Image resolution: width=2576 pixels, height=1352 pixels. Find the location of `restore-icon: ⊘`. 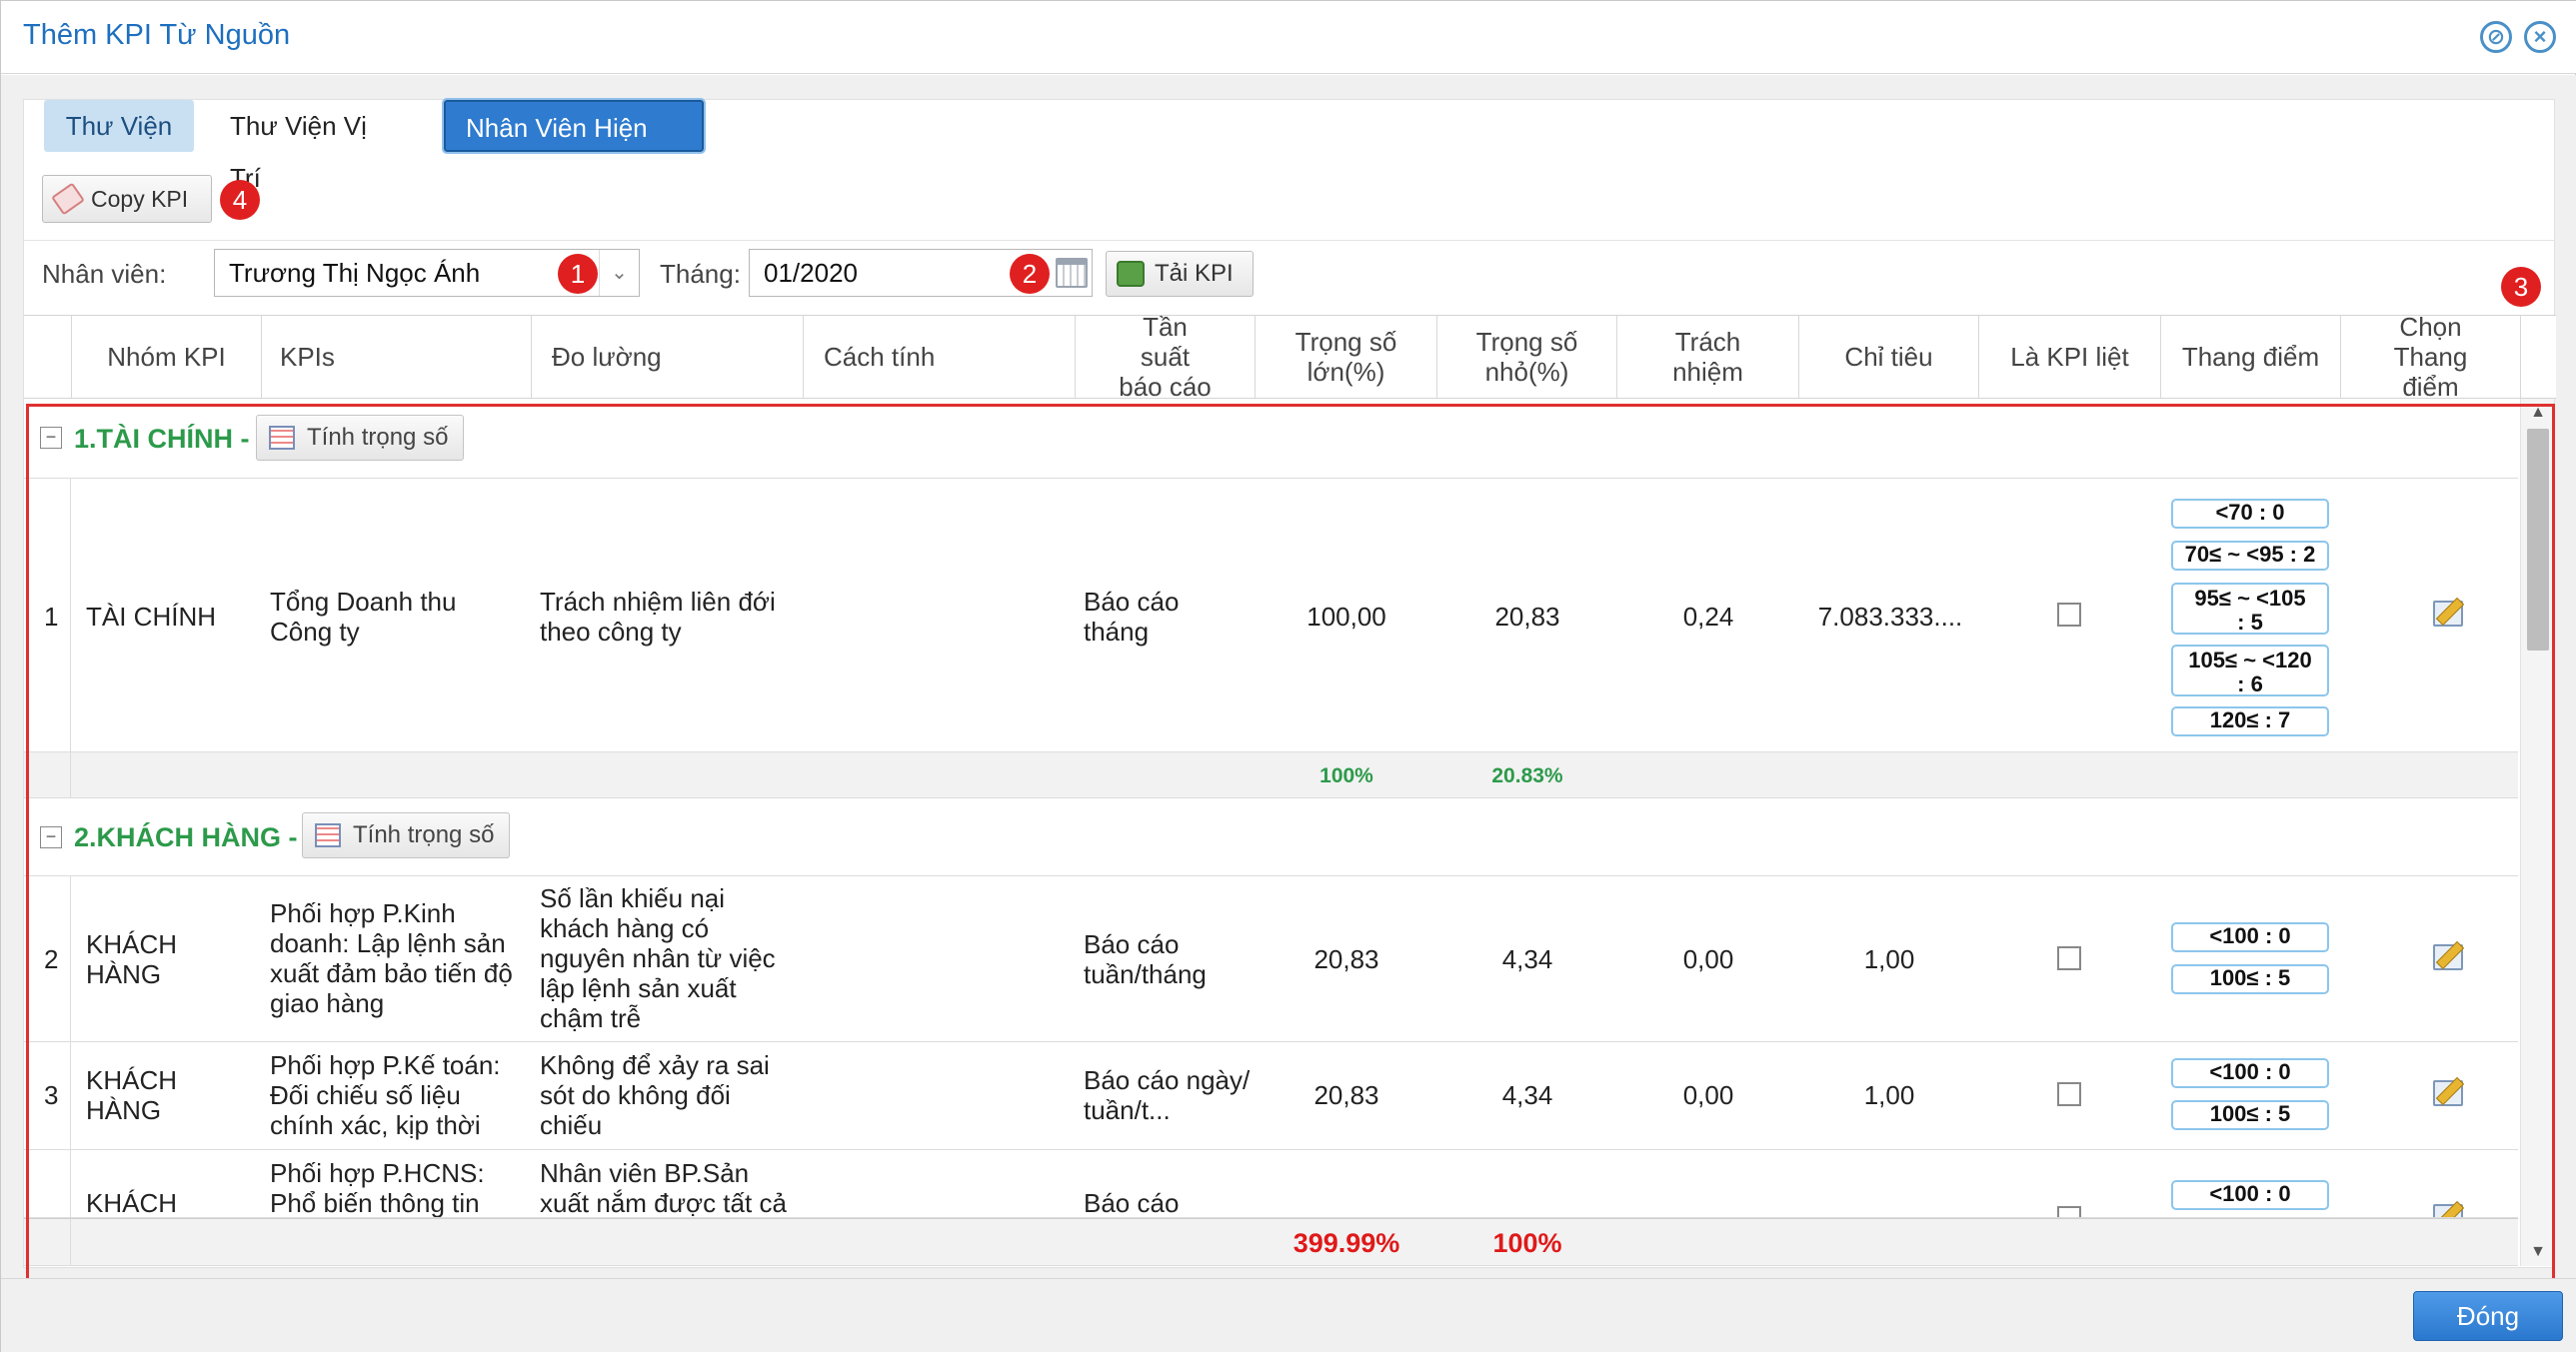

restore-icon: ⊘ is located at coordinates (2496, 37).